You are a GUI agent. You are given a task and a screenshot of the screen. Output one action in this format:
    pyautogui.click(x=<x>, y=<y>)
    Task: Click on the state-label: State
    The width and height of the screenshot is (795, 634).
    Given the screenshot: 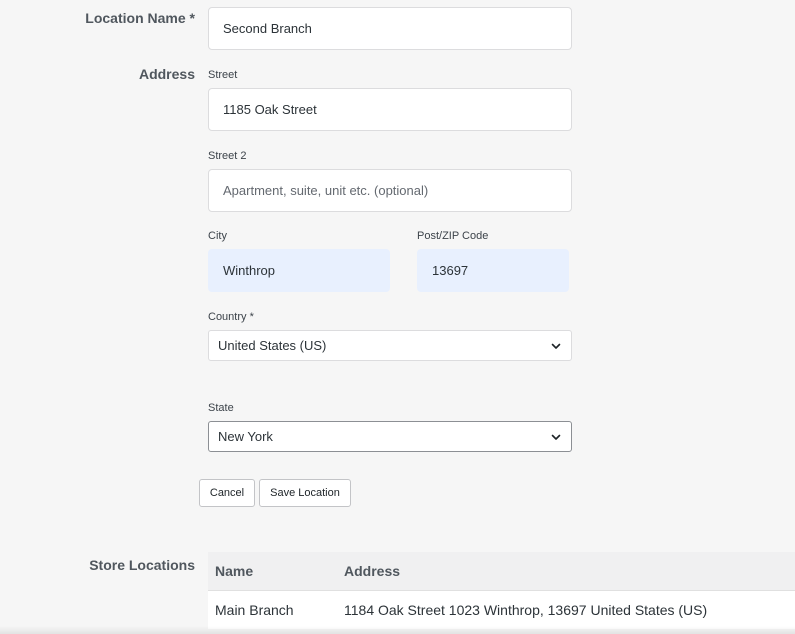 What is the action you would take?
    pyautogui.click(x=221, y=408)
    